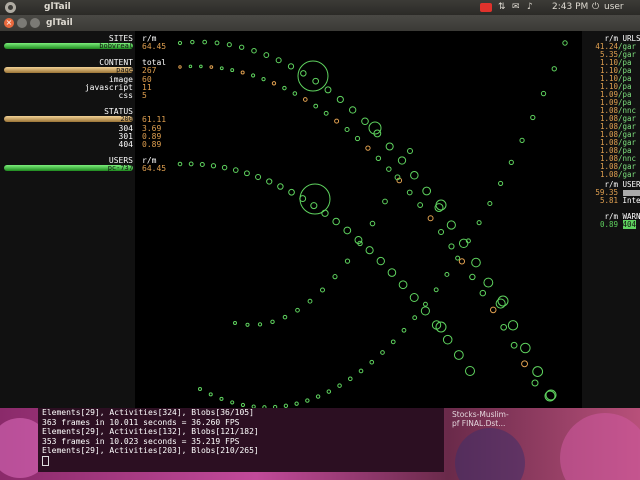 The width and height of the screenshot is (640, 480). Describe the element at coordinates (154, 46) in the screenshot. I see `sites-value: 64.45` at that location.